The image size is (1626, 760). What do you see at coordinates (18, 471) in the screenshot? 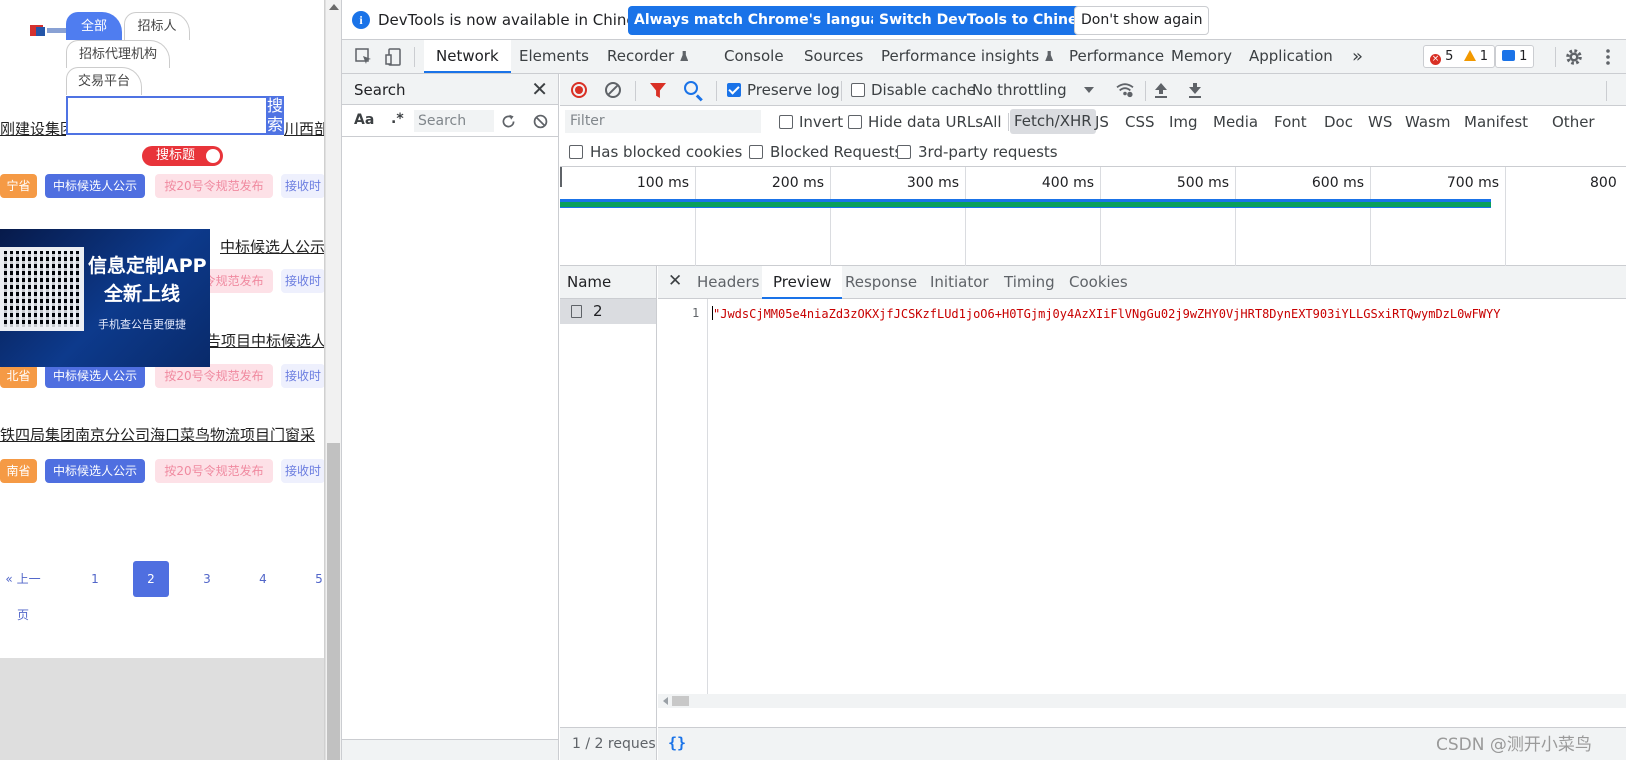
I see `tag-region: 南省` at bounding box center [18, 471].